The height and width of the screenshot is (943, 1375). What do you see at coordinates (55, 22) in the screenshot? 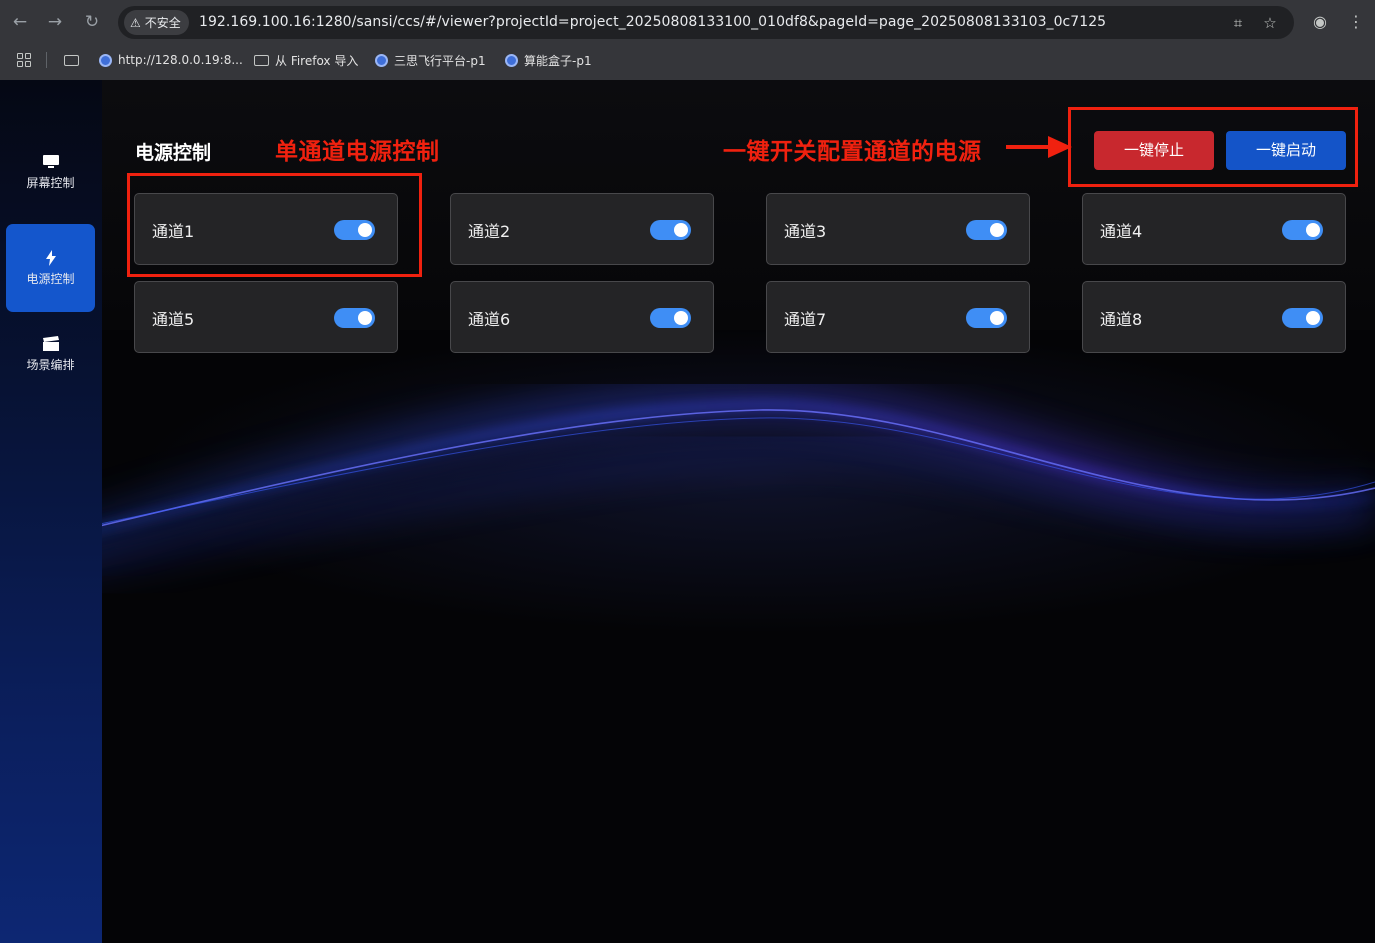
I see `forward-arrow-icon: →` at bounding box center [55, 22].